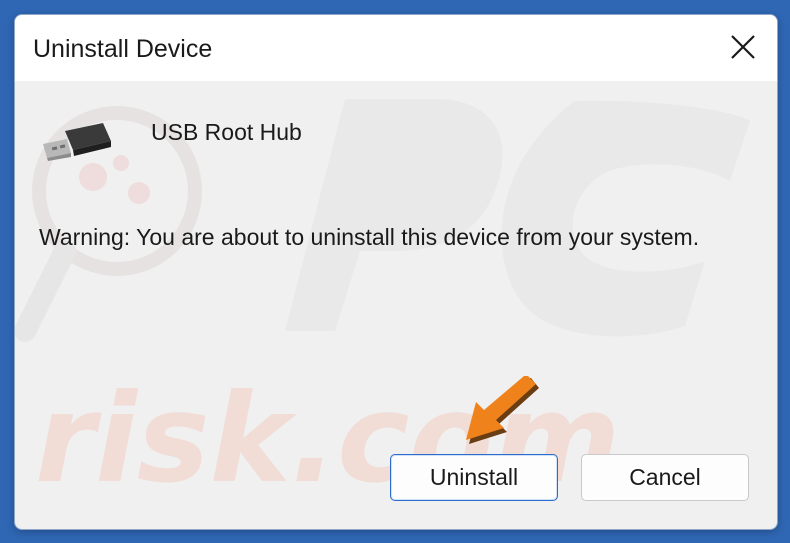 This screenshot has width=790, height=543. I want to click on close-icon, so click(743, 47).